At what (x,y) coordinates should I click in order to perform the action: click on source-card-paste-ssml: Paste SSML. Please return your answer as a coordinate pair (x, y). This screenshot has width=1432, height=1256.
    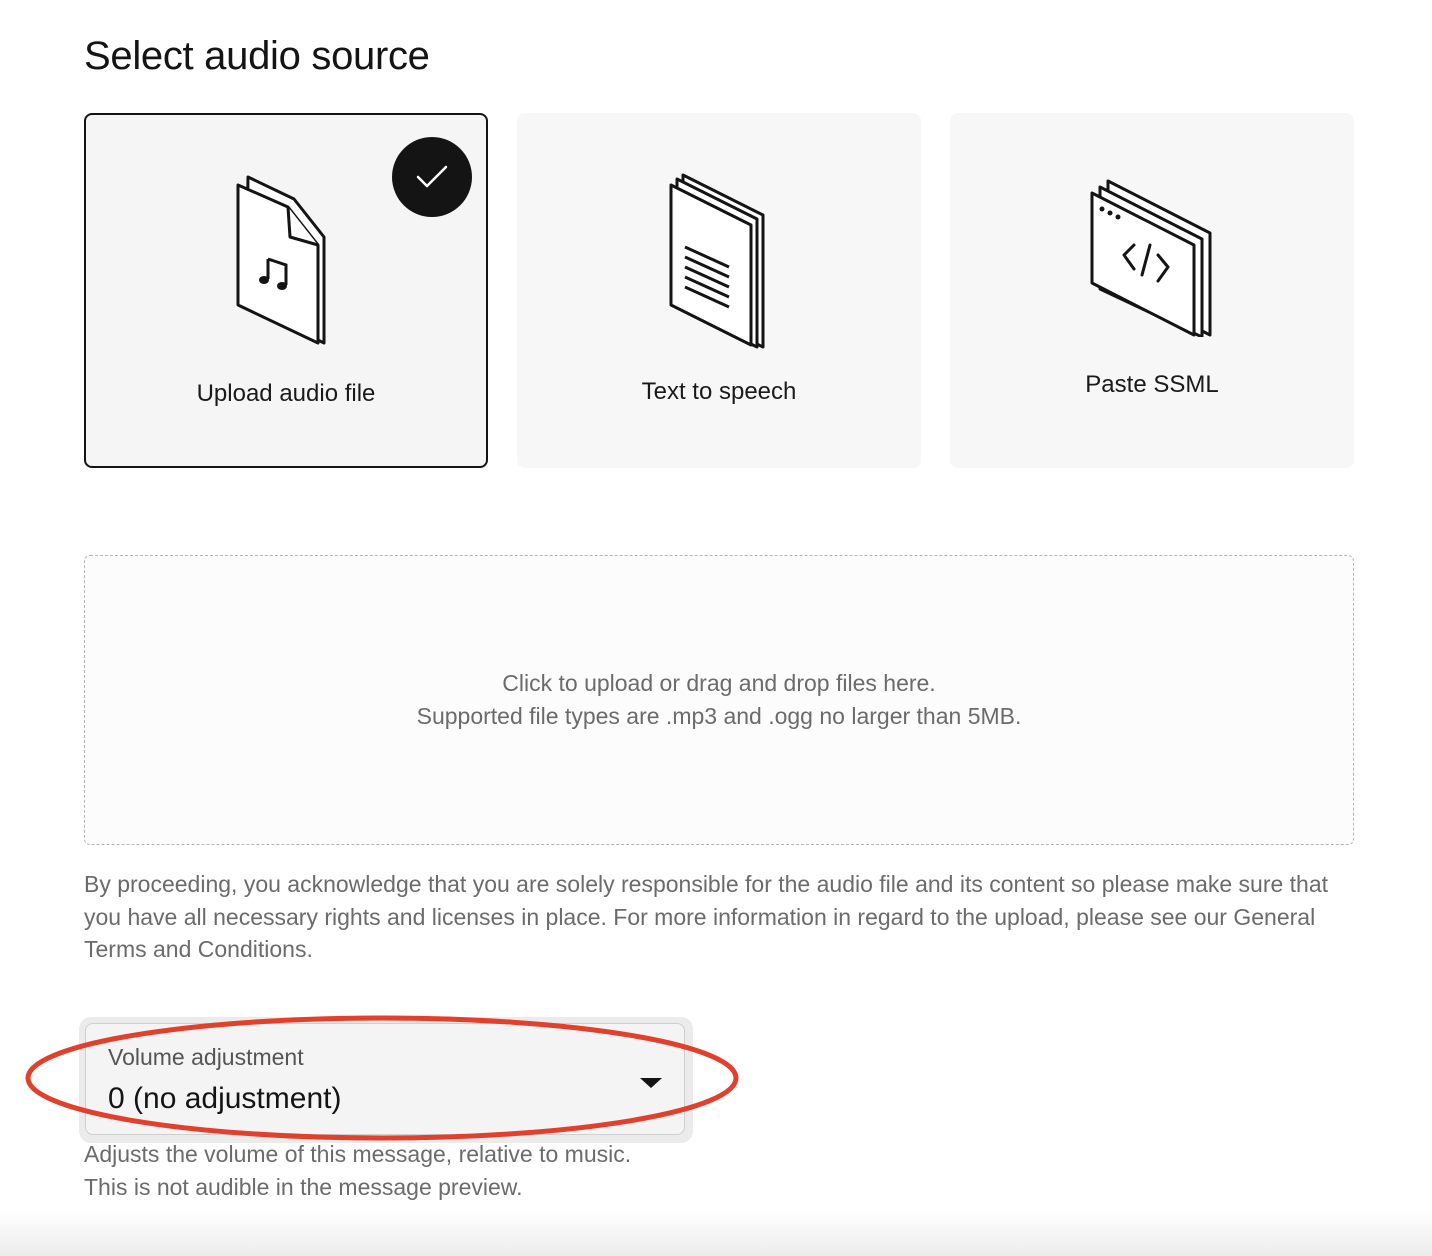
    Looking at the image, I should click on (1152, 290).